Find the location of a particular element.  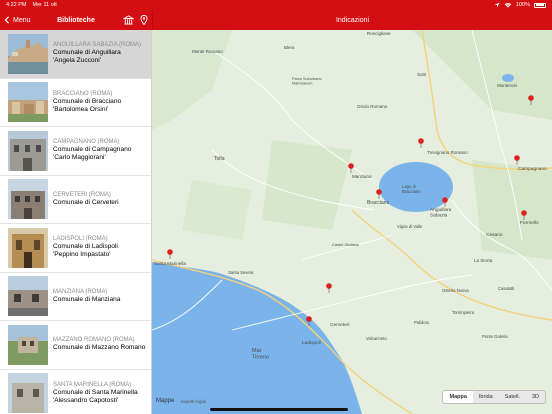

map-navbar: Indicazioni is located at coordinates (352, 20).